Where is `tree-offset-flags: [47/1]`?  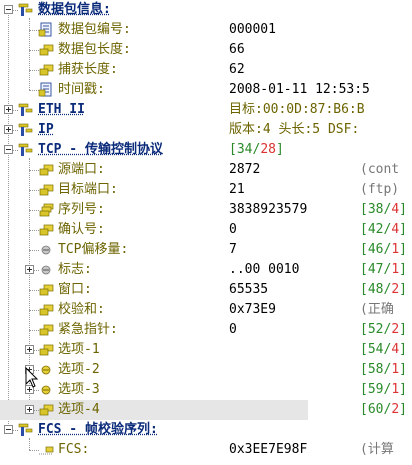
tree-offset-flags: [47/1] is located at coordinates (383, 269).